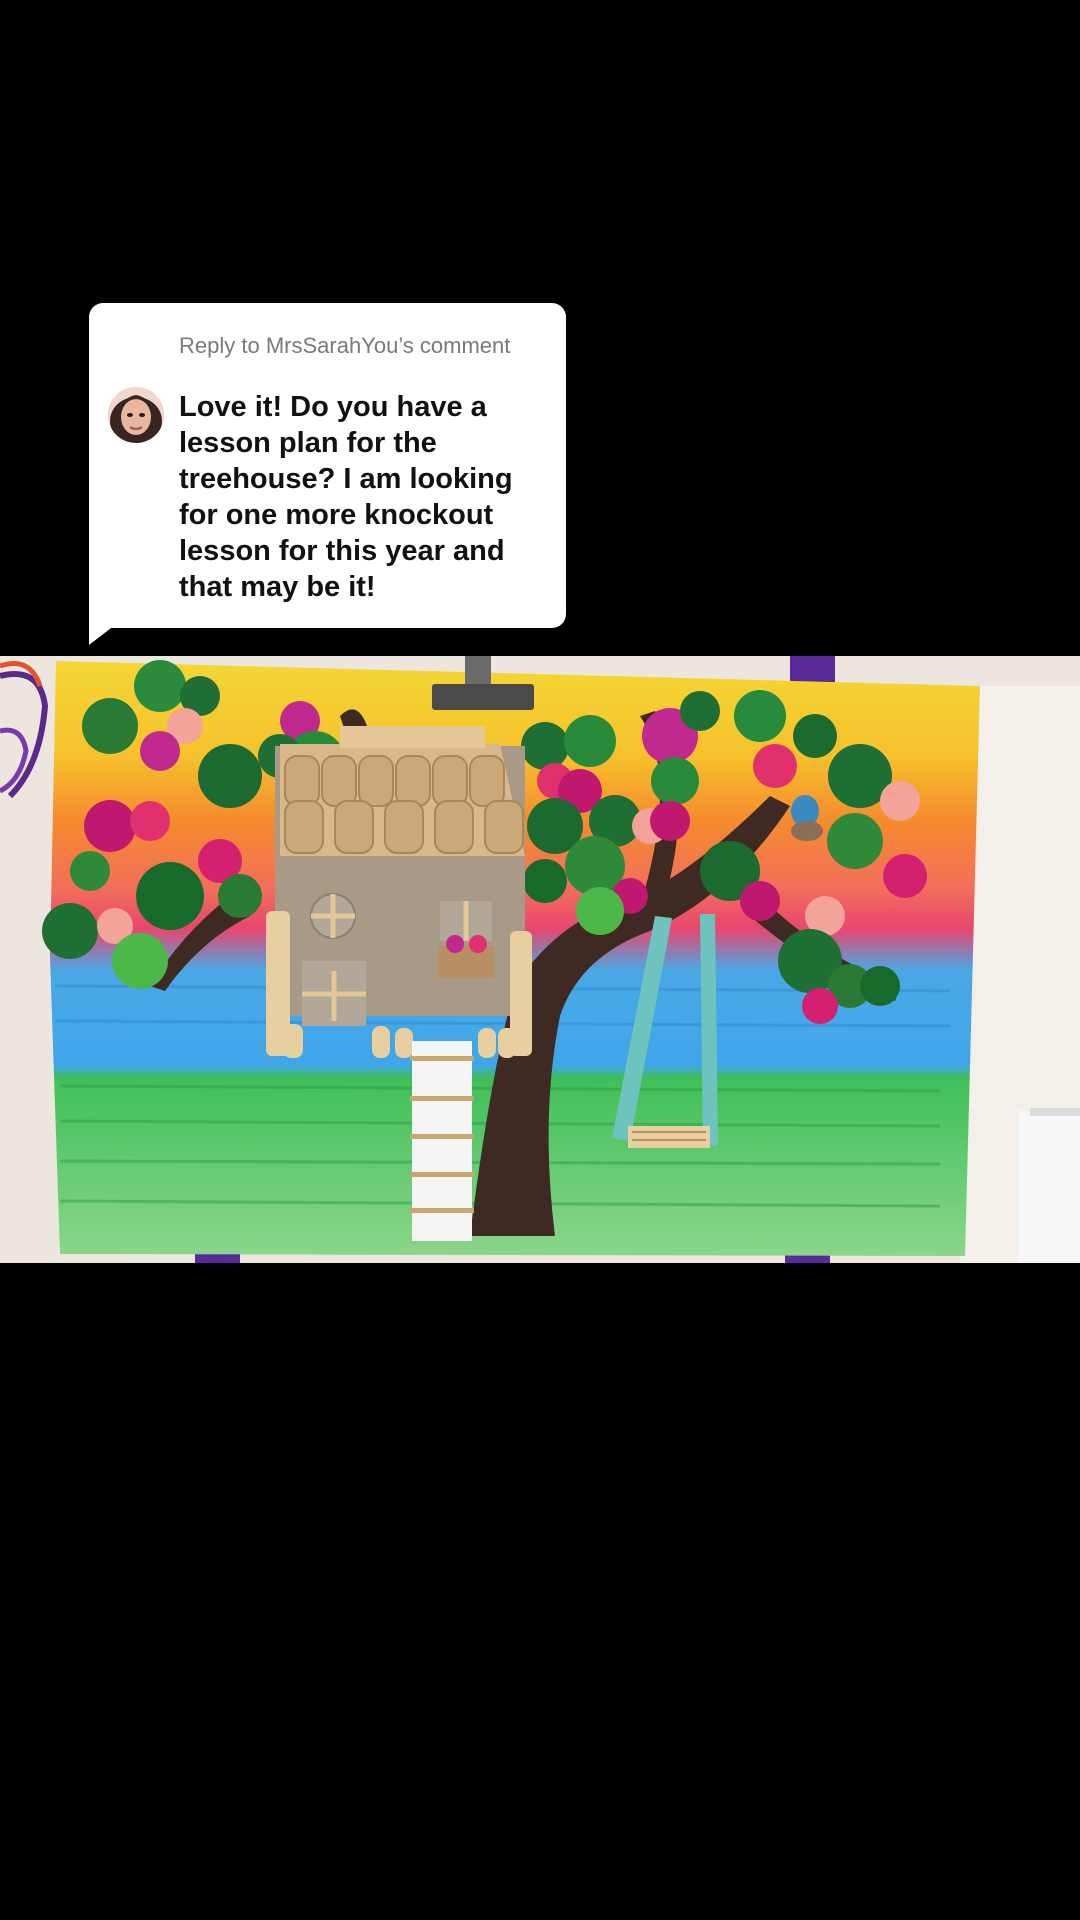 This screenshot has height=1920, width=1080. What do you see at coordinates (136, 415) in the screenshot?
I see `commenter-avatar` at bounding box center [136, 415].